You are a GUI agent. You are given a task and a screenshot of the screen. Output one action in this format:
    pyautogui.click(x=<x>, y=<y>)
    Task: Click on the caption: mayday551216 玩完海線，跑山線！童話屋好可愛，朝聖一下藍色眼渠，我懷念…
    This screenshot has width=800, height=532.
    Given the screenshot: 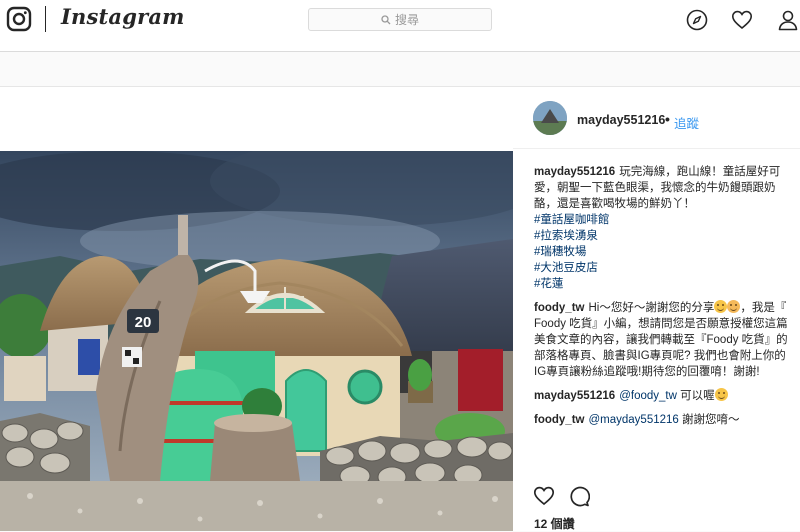 What is the action you would take?
    pyautogui.click(x=664, y=228)
    